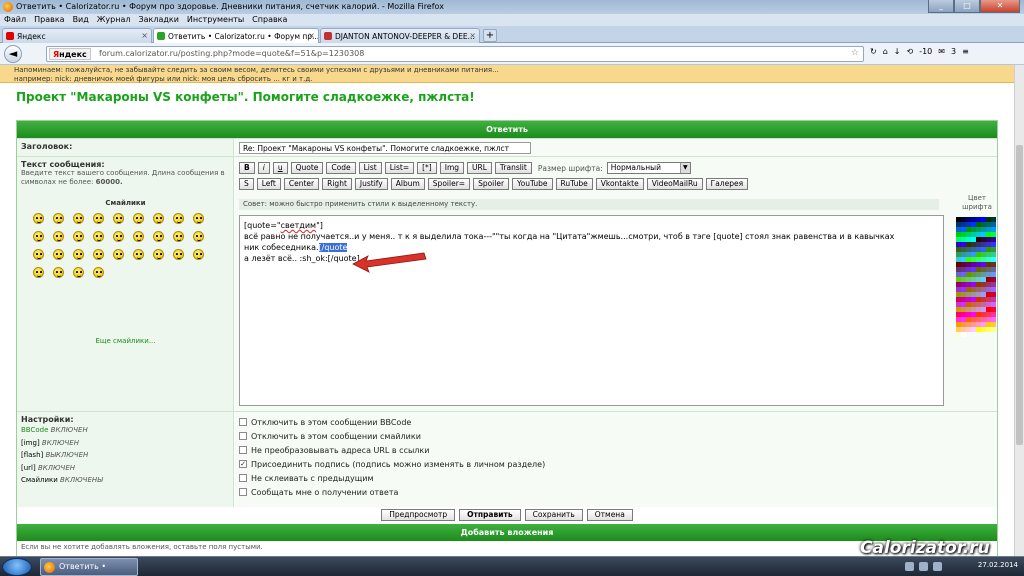  What do you see at coordinates (967, 6) in the screenshot?
I see `maximize-button: □` at bounding box center [967, 6].